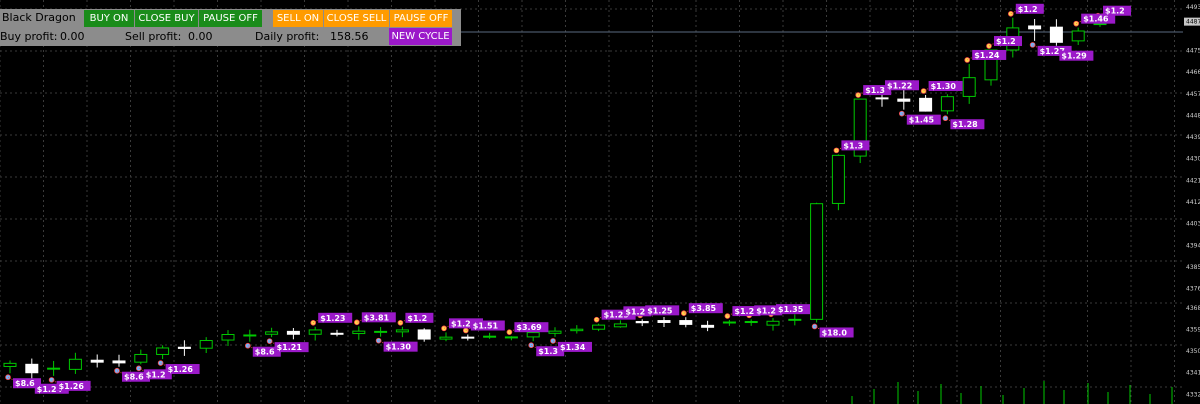 The image size is (1200, 404). Describe the element at coordinates (72, 386) in the screenshot. I see `profit-label-text: $1.26` at that location.